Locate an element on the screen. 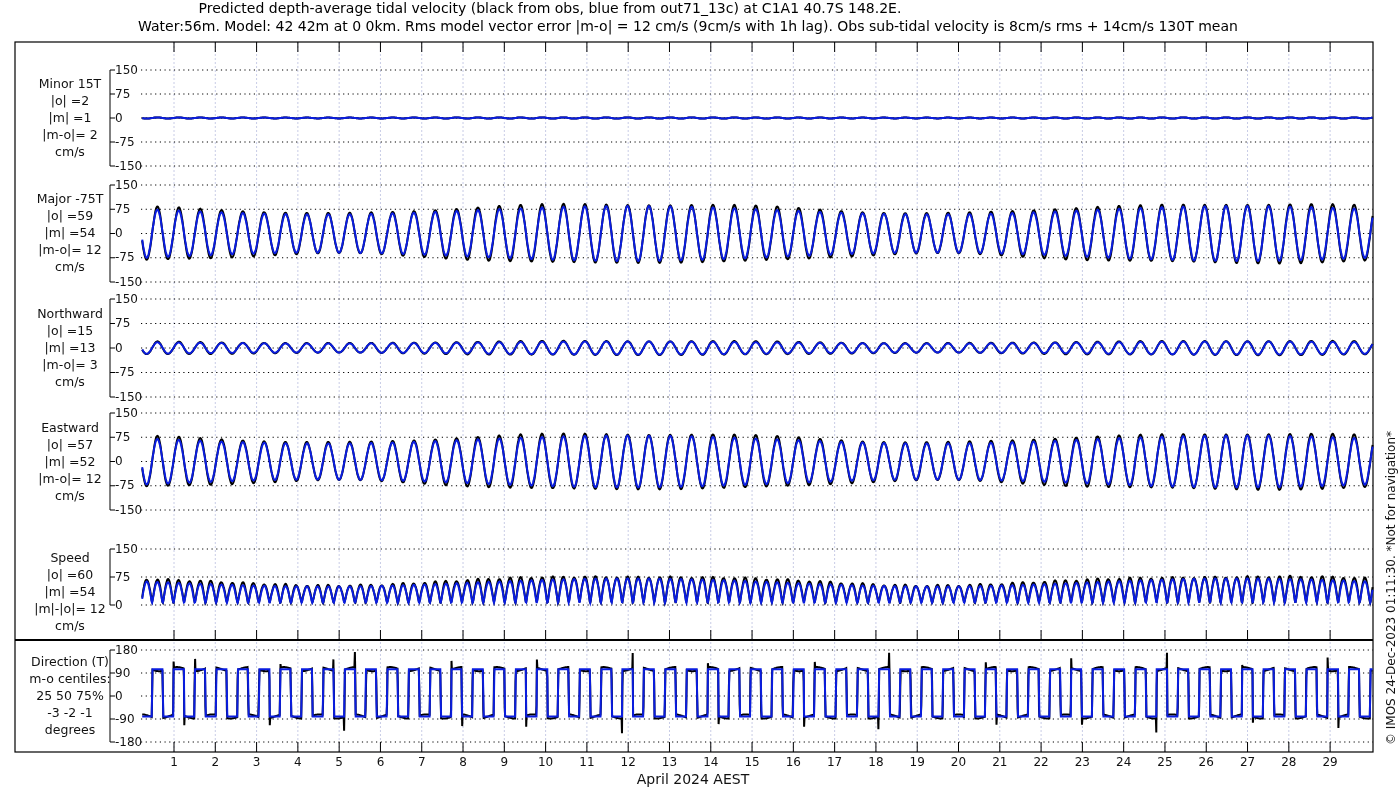 The image size is (1400, 800). x-tick-label: 9 is located at coordinates (504, 762).